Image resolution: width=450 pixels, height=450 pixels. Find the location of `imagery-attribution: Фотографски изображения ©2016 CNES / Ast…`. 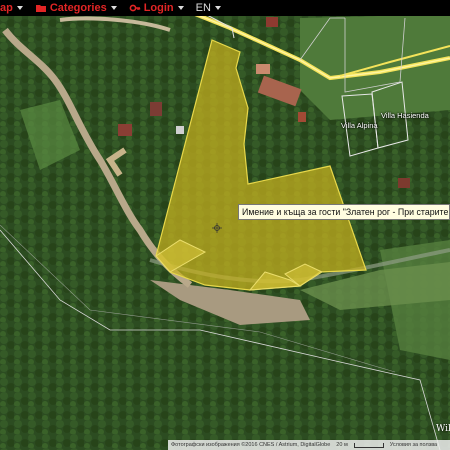

imagery-attribution: Фотографски изображения ©2016 CNES / Ast… is located at coordinates (251, 445).